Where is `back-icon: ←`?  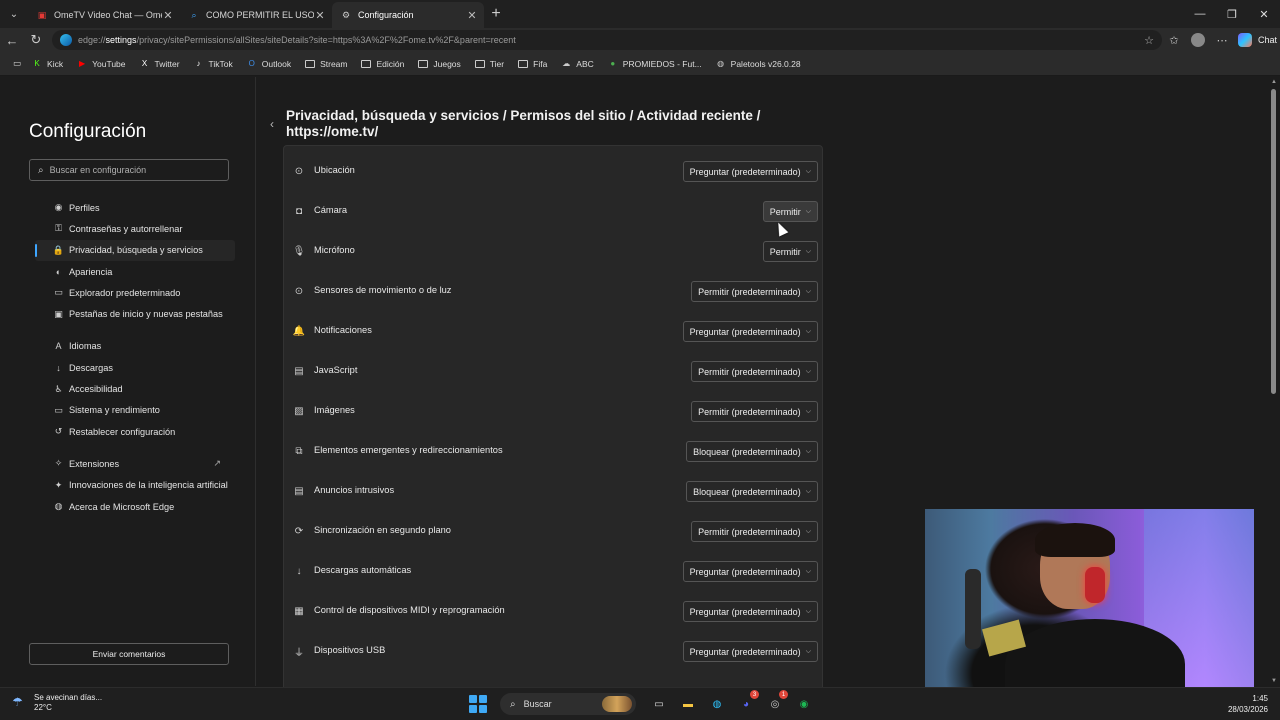
back-icon: ← is located at coordinates (12, 40).